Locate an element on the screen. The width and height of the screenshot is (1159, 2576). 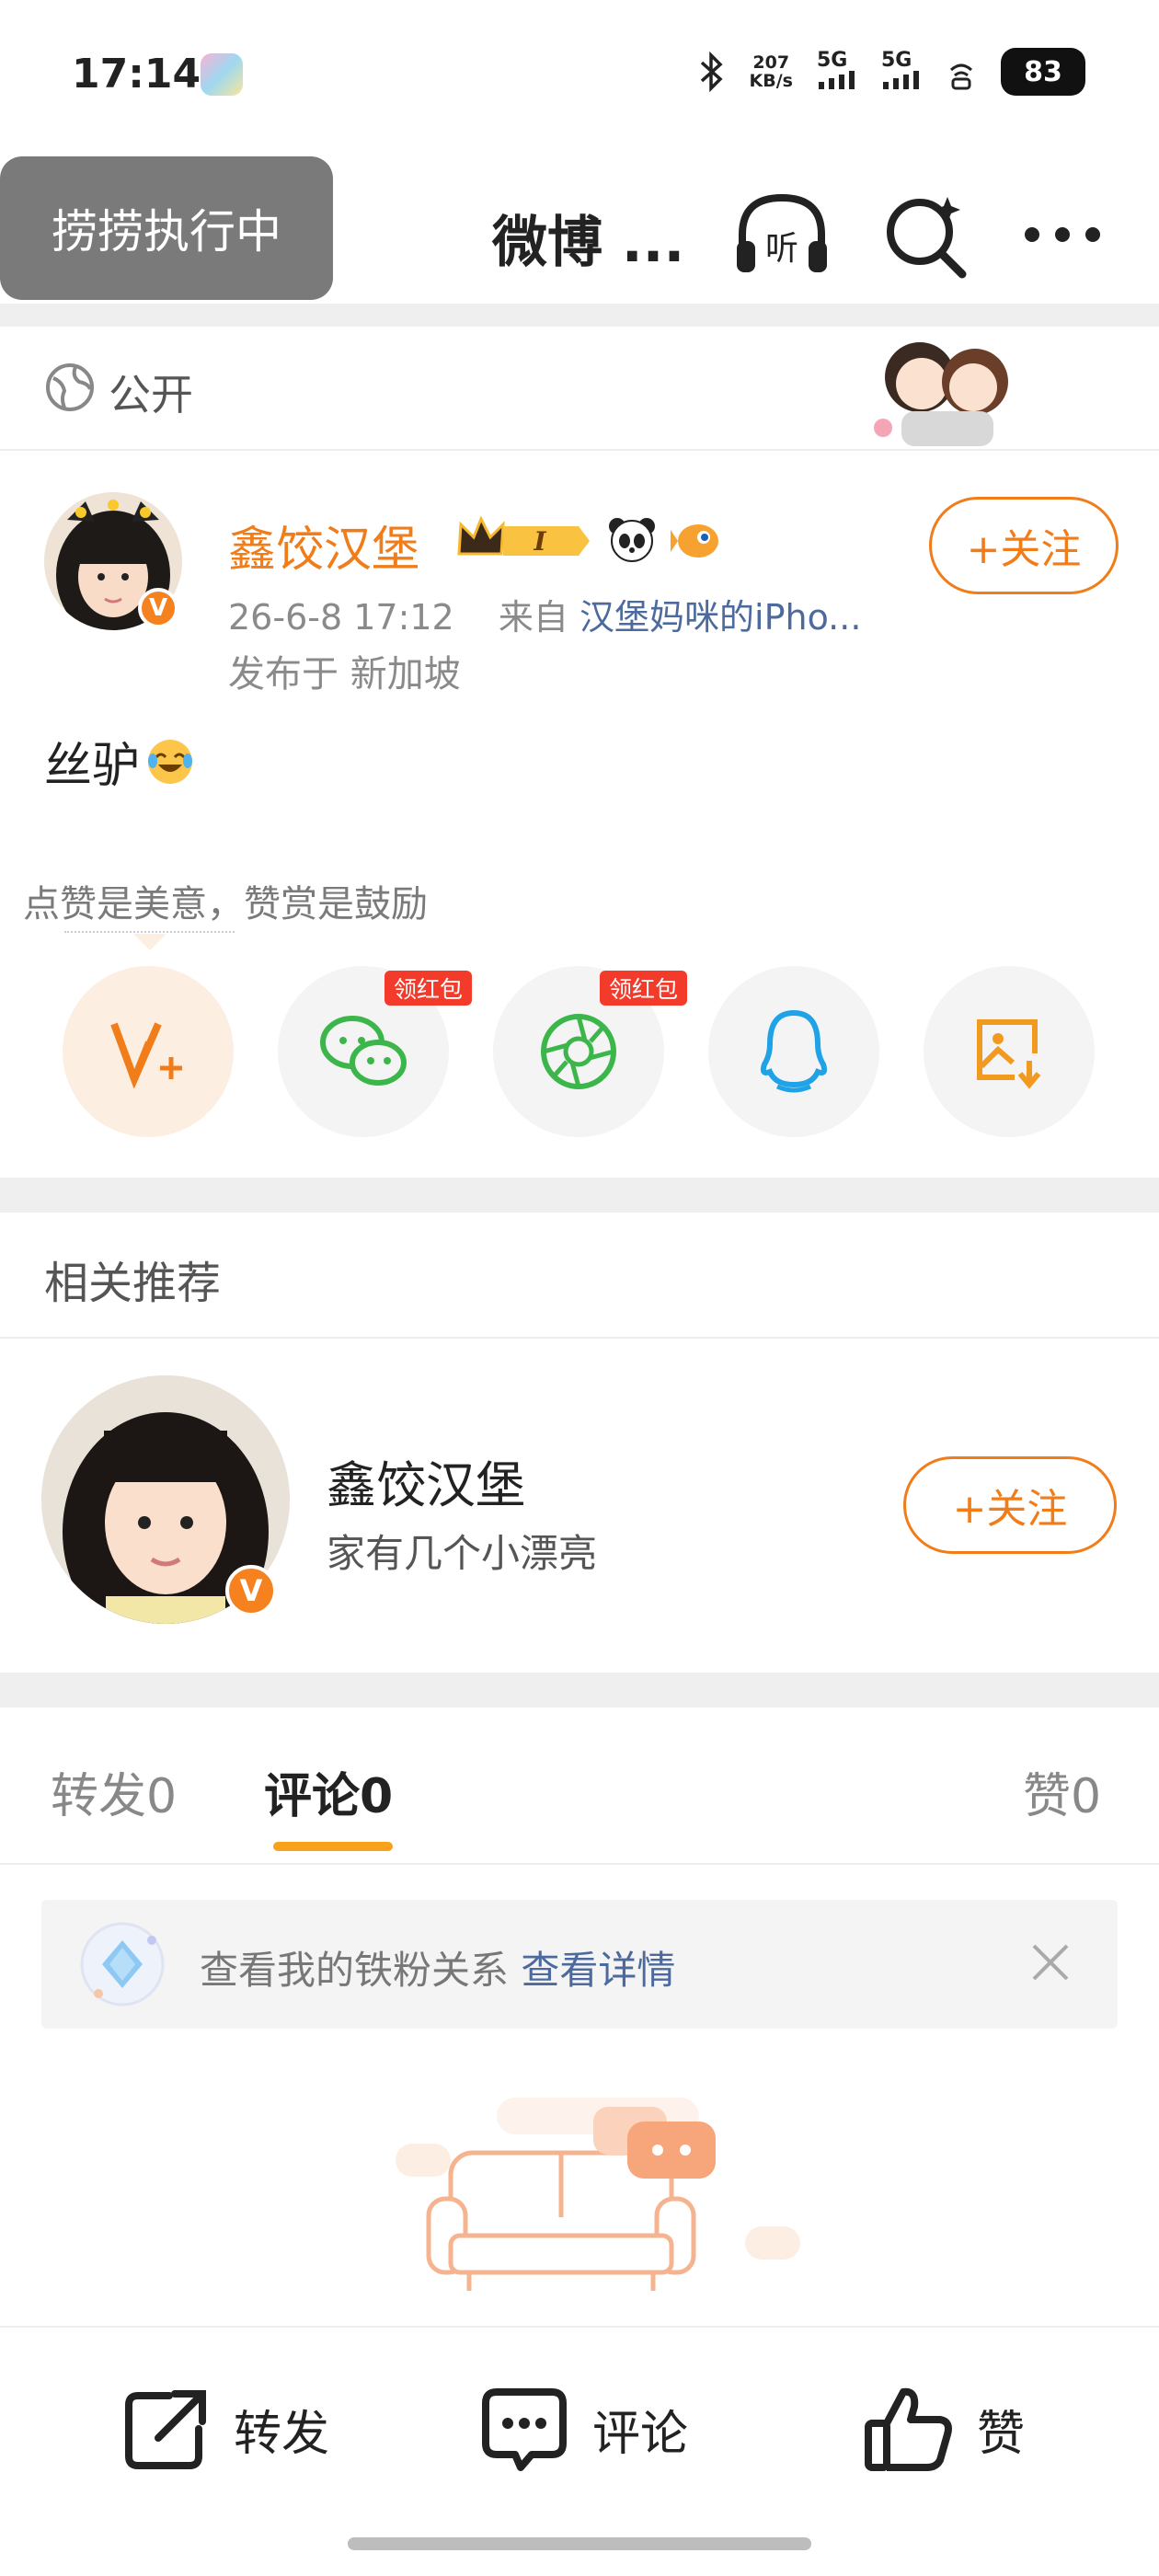
comment-bubble-icon is located at coordinates (524, 2429).